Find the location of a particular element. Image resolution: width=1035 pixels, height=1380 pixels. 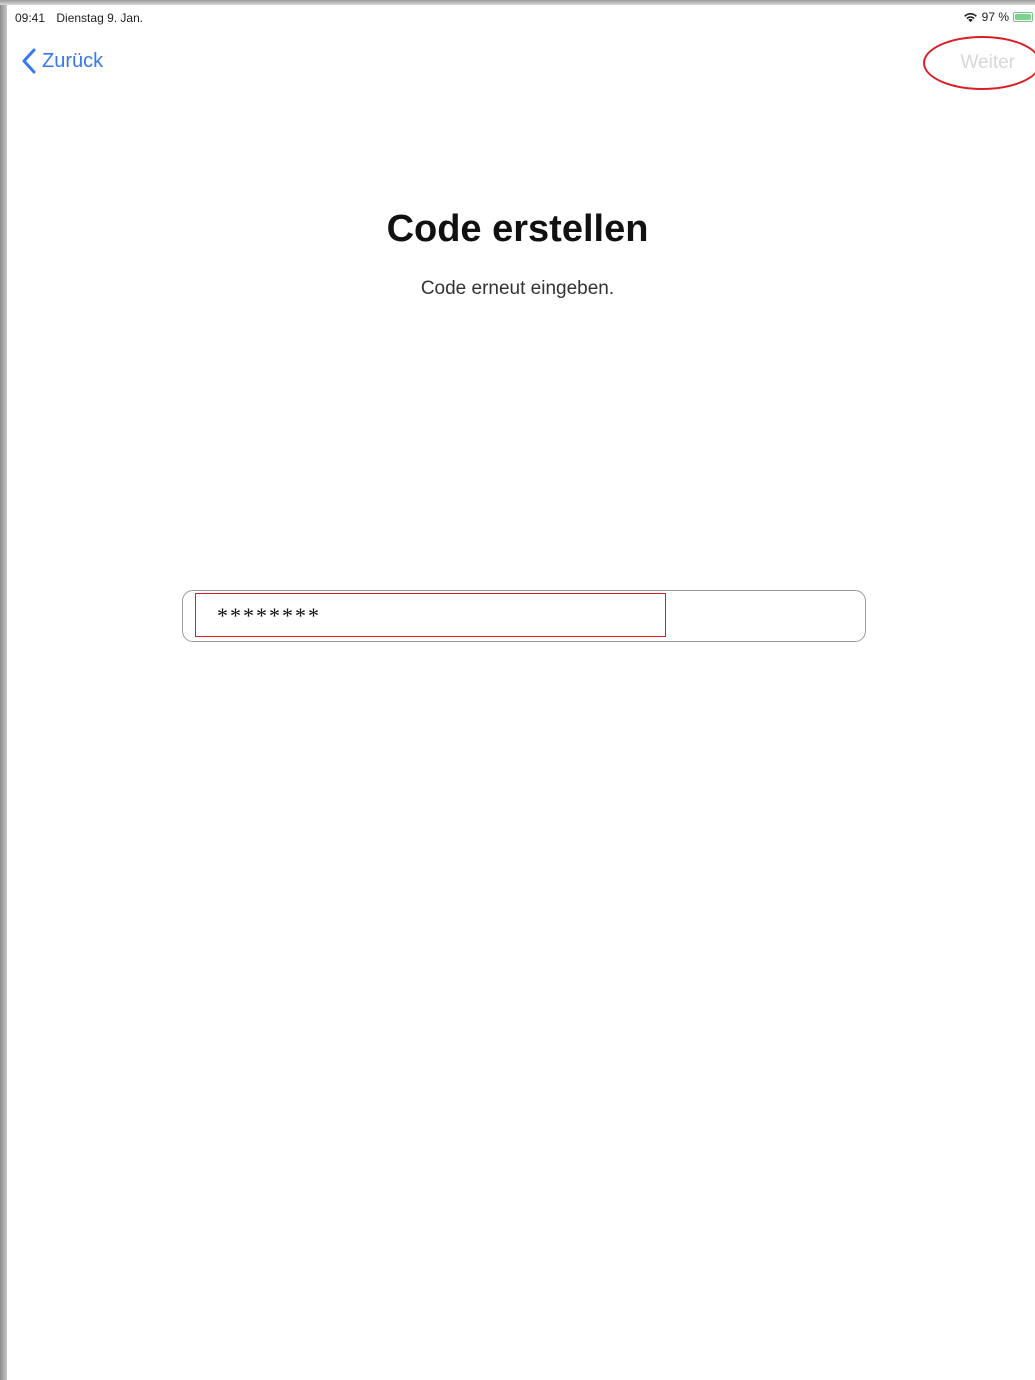

chevron-left-icon is located at coordinates (29, 61).